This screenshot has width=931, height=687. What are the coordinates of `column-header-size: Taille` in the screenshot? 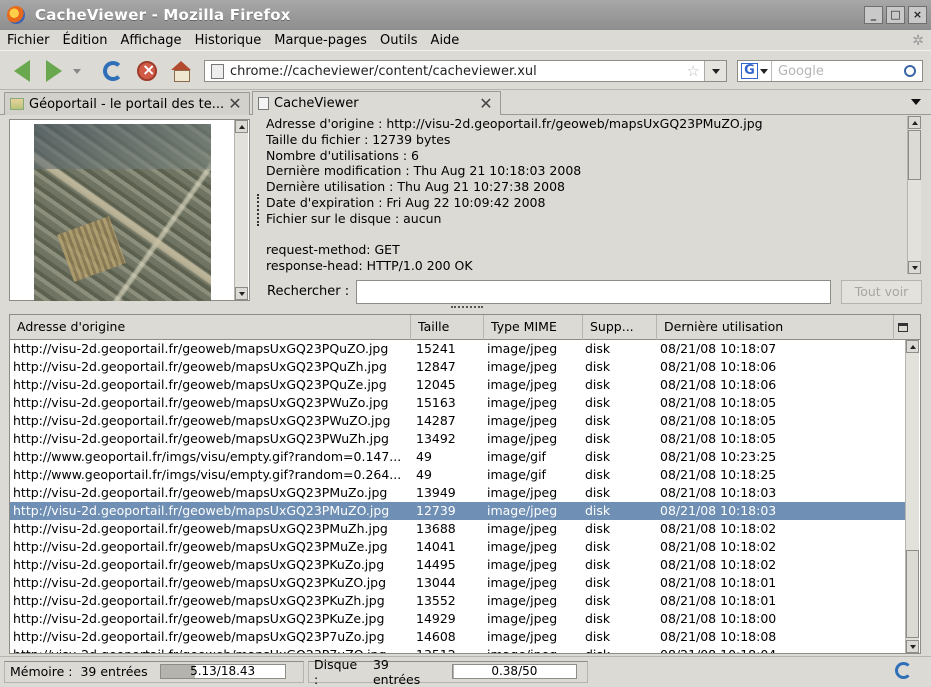 It's located at (447, 327).